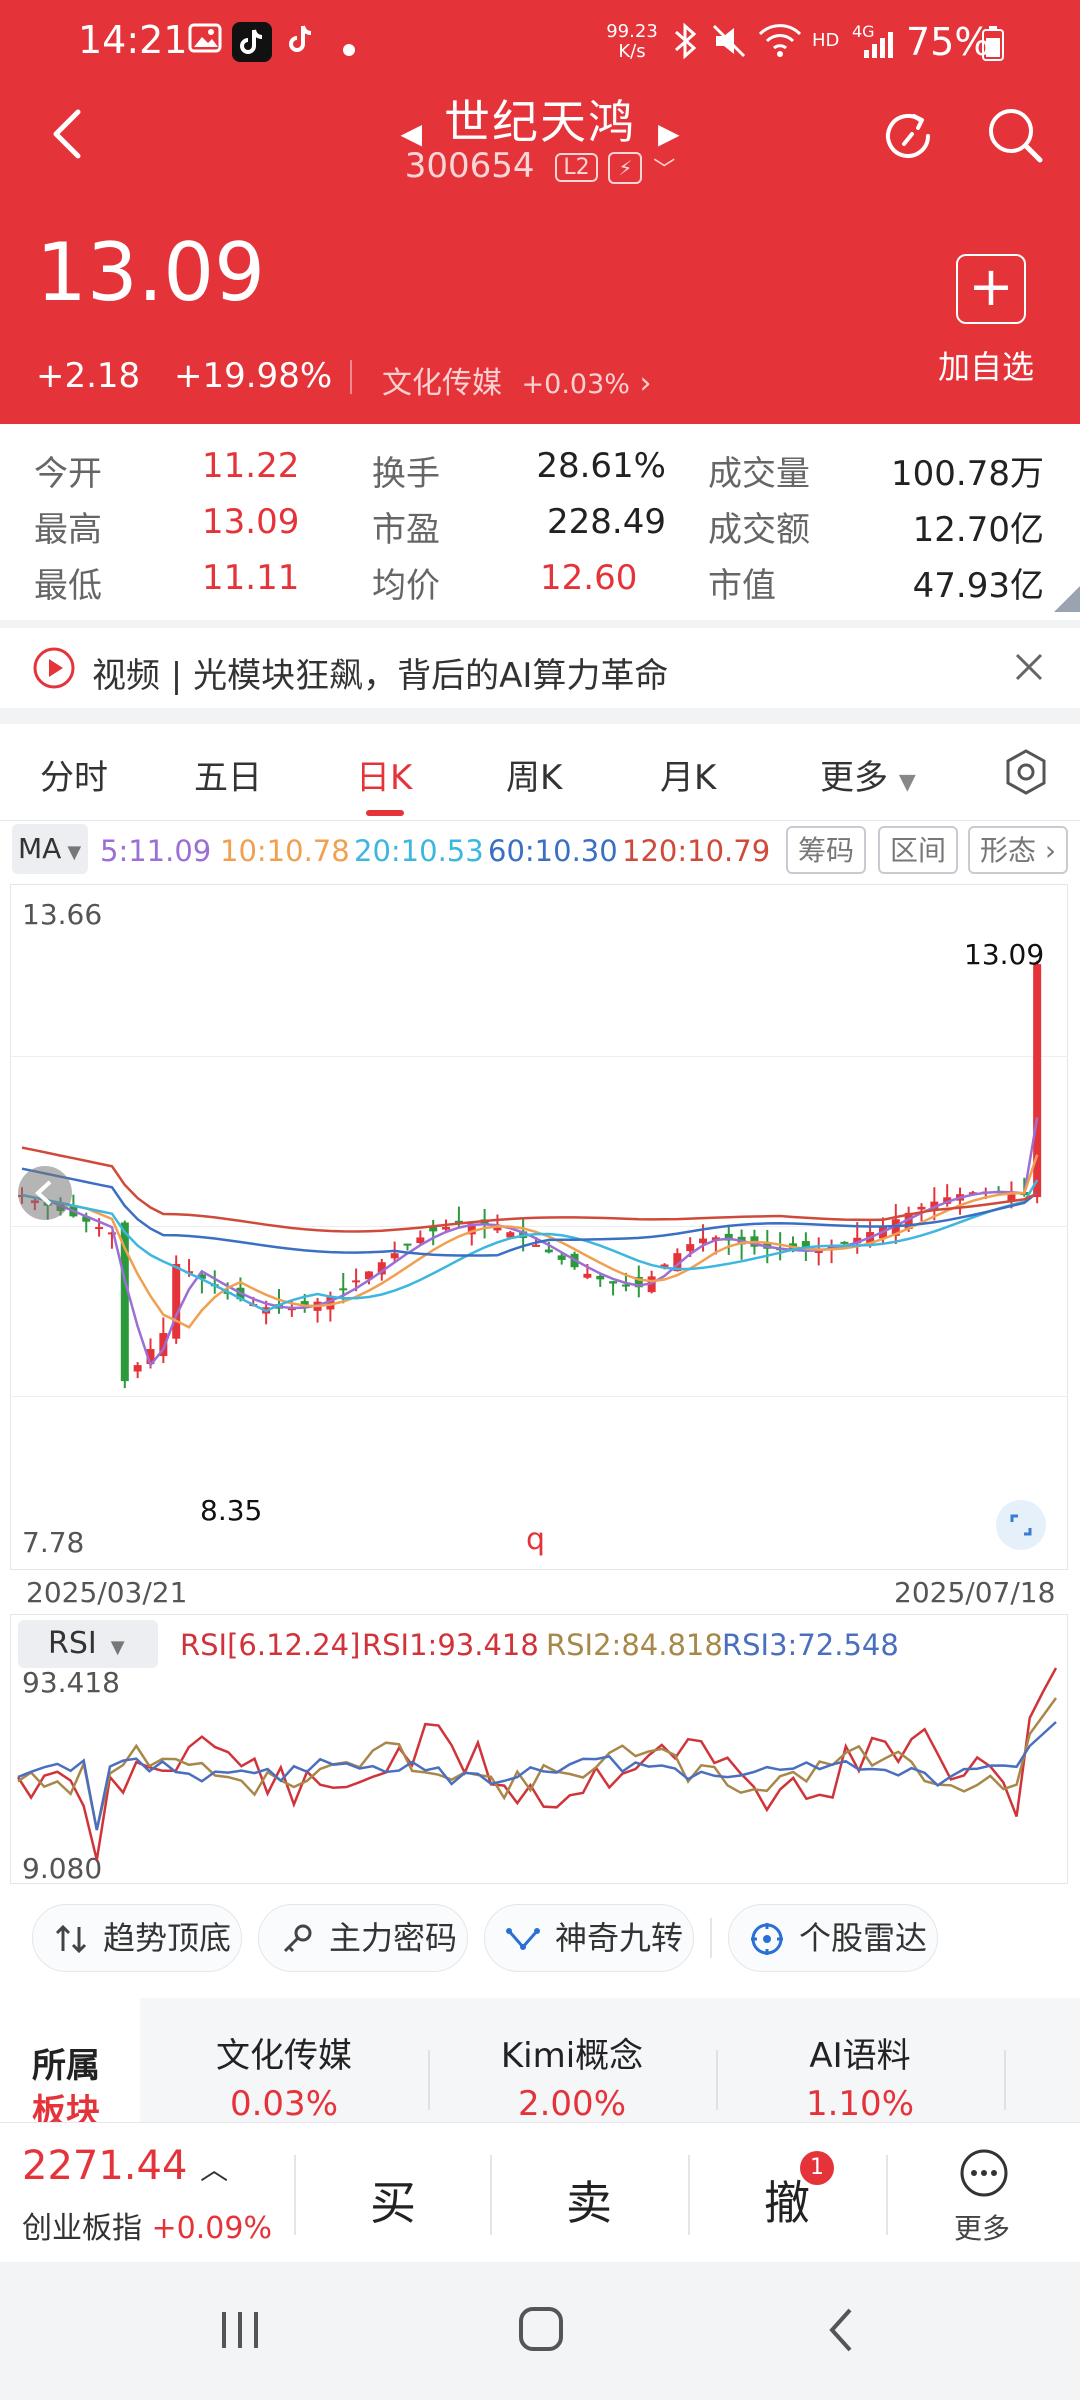  I want to click on sector-card-pct: 1.10%, so click(859, 2103).